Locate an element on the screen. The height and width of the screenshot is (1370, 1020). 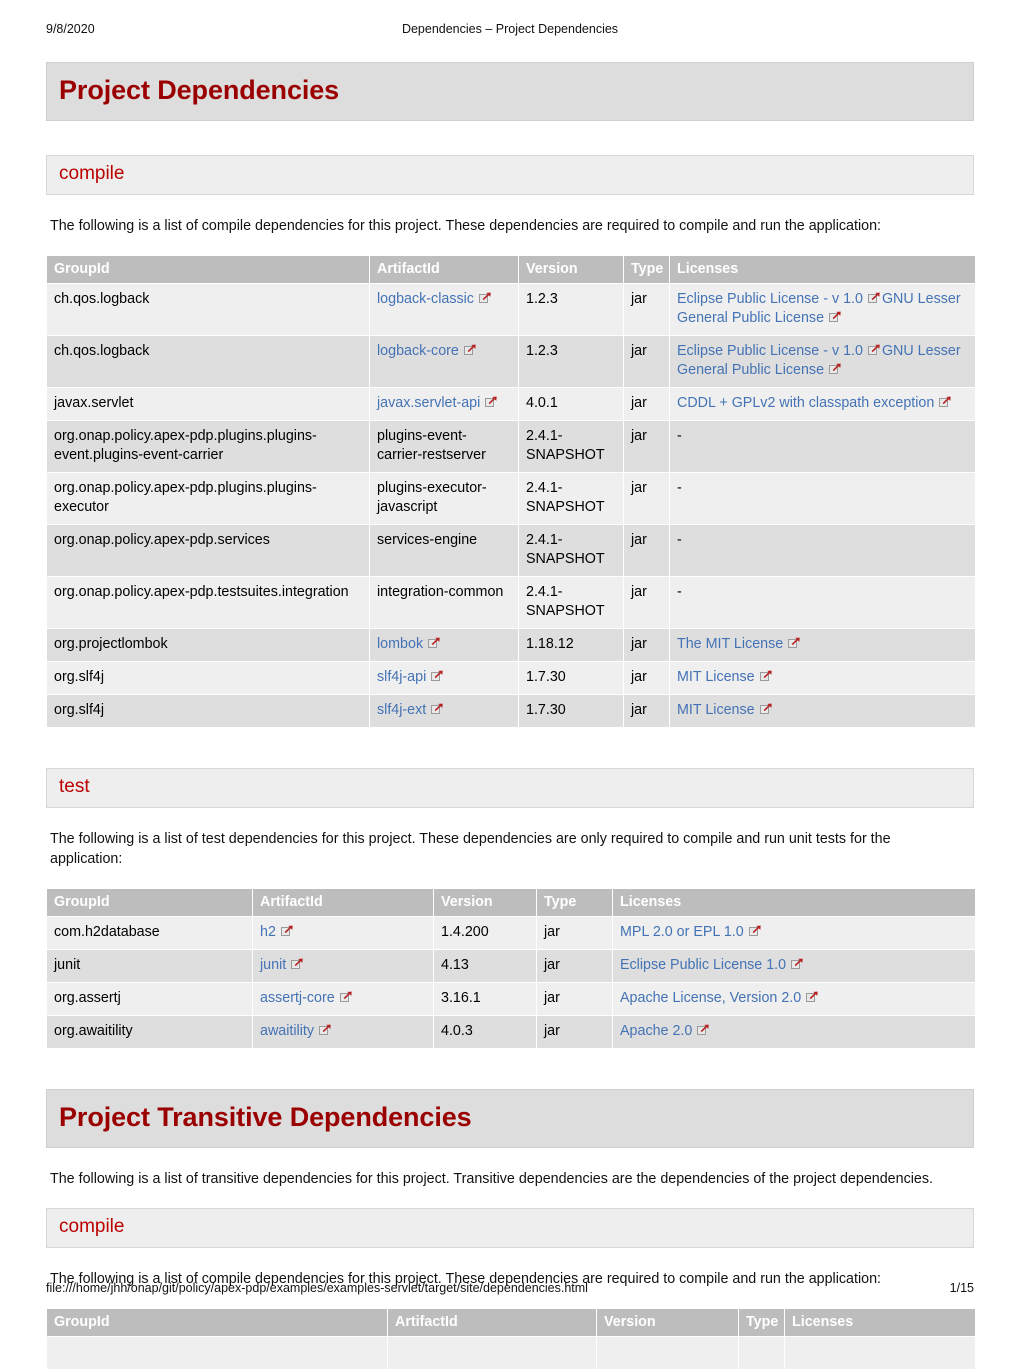
cell-artifact-id: plugins-event-carrier-restserver is located at coordinates (444, 446).